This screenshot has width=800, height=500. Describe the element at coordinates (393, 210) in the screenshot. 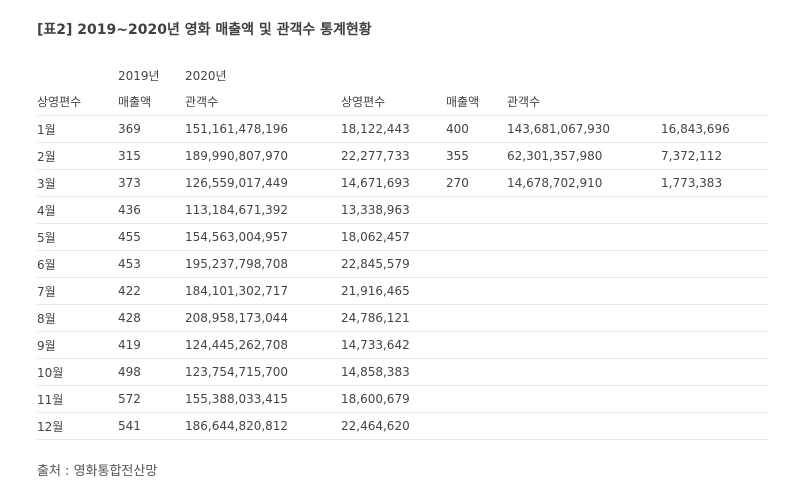

I see `table-cell: 13,338,963` at that location.